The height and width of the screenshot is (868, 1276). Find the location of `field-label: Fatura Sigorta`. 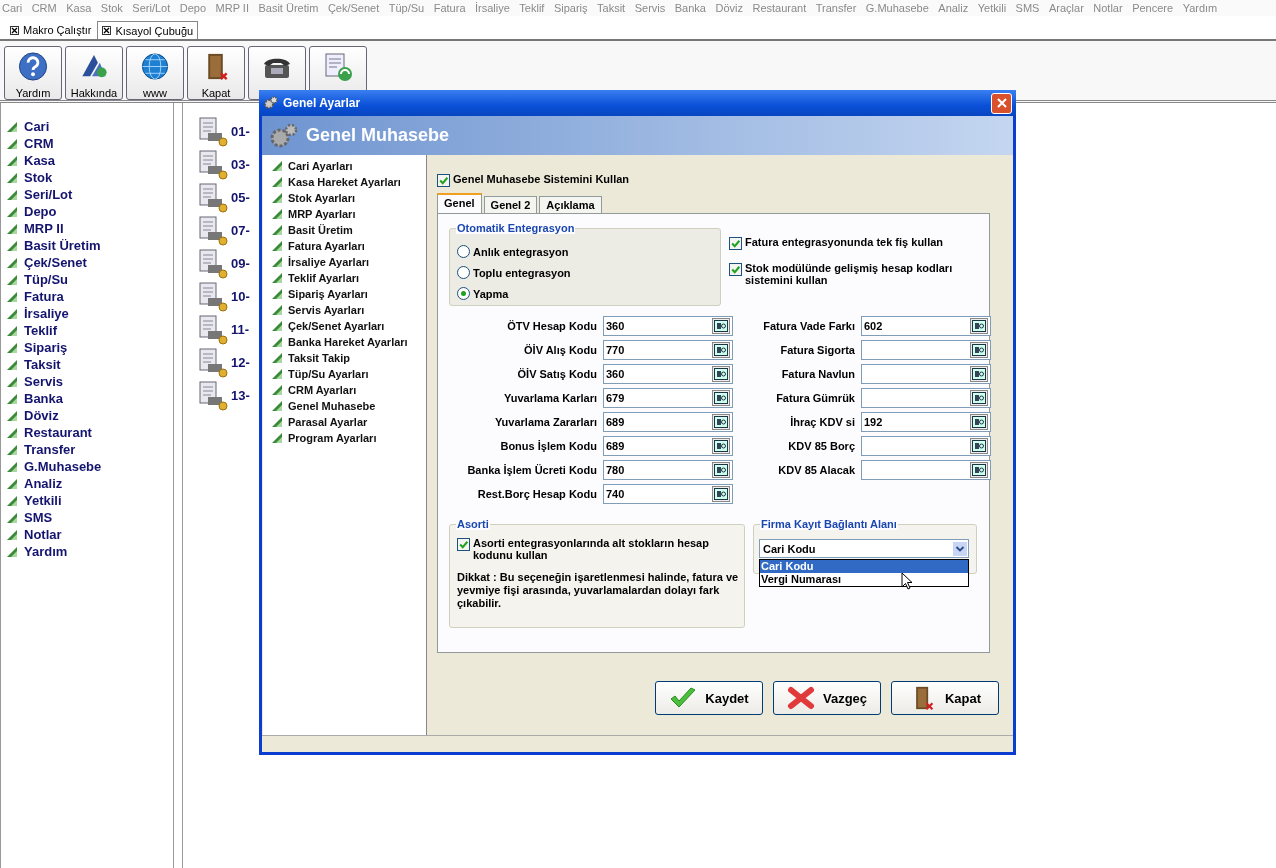

field-label: Fatura Sigorta is located at coordinates (817, 350).